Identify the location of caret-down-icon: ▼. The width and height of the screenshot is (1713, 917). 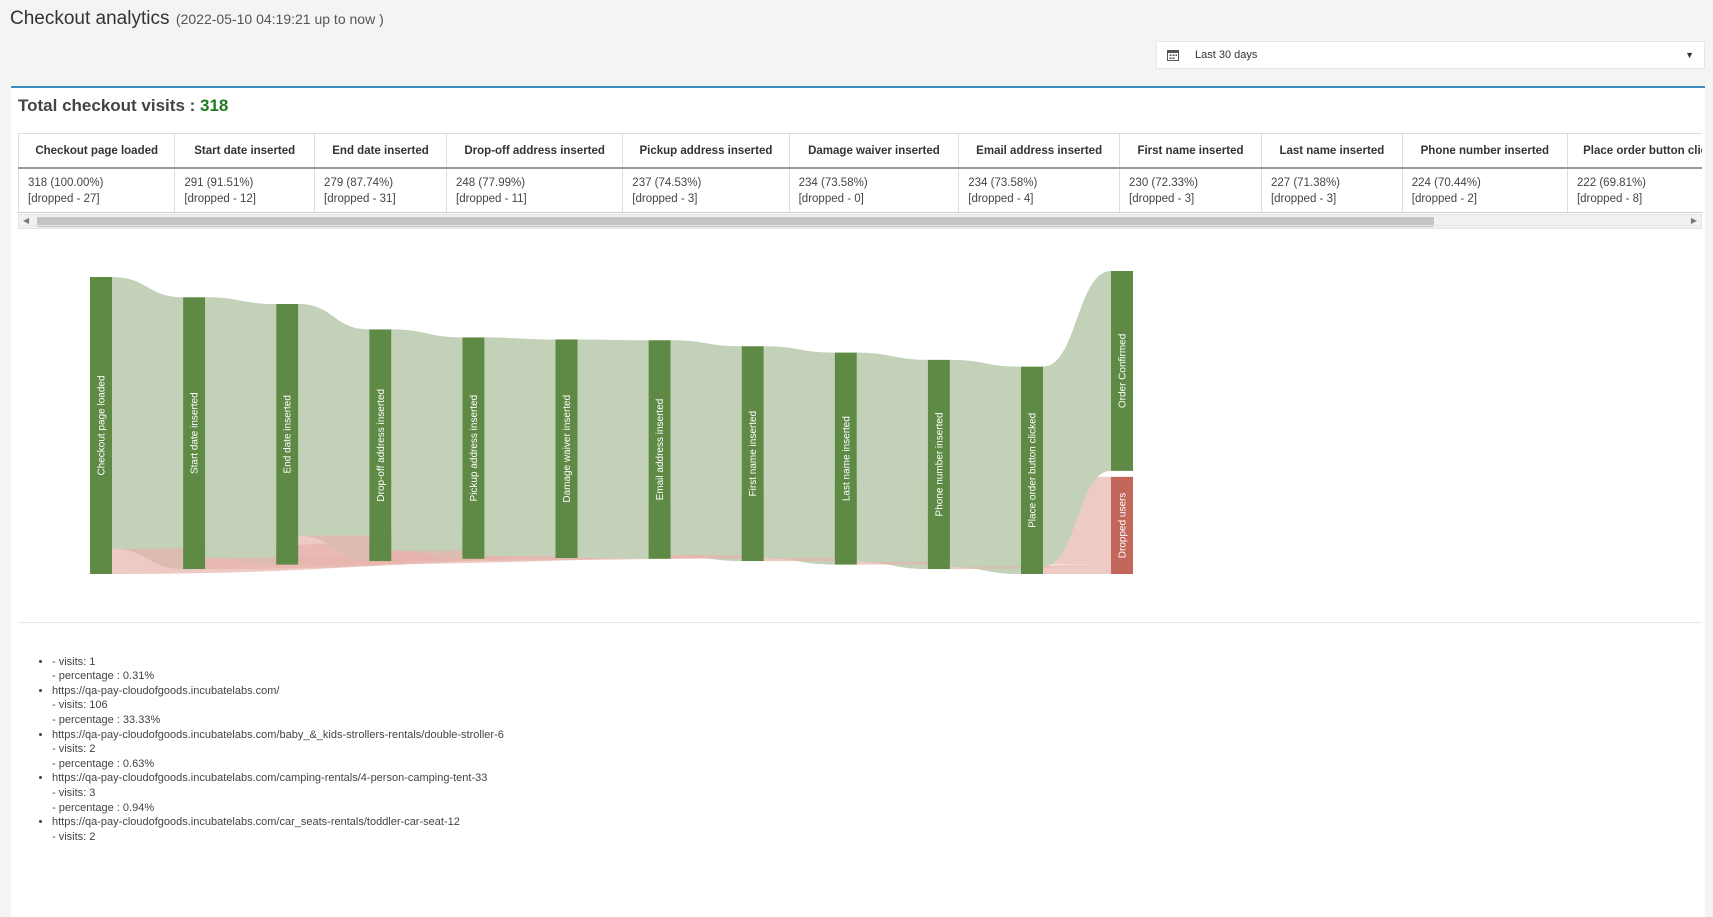
(1689, 55).